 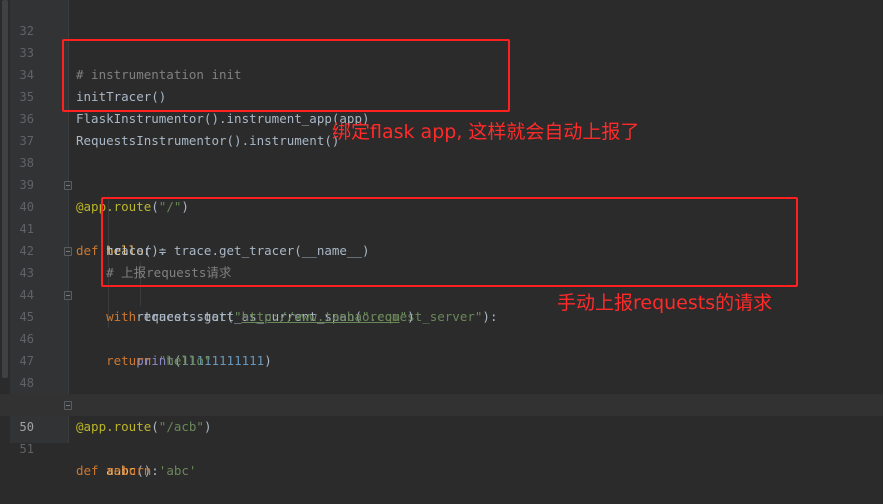 What do you see at coordinates (441, 370) in the screenshot?
I see `code-line-48: 48` at bounding box center [441, 370].